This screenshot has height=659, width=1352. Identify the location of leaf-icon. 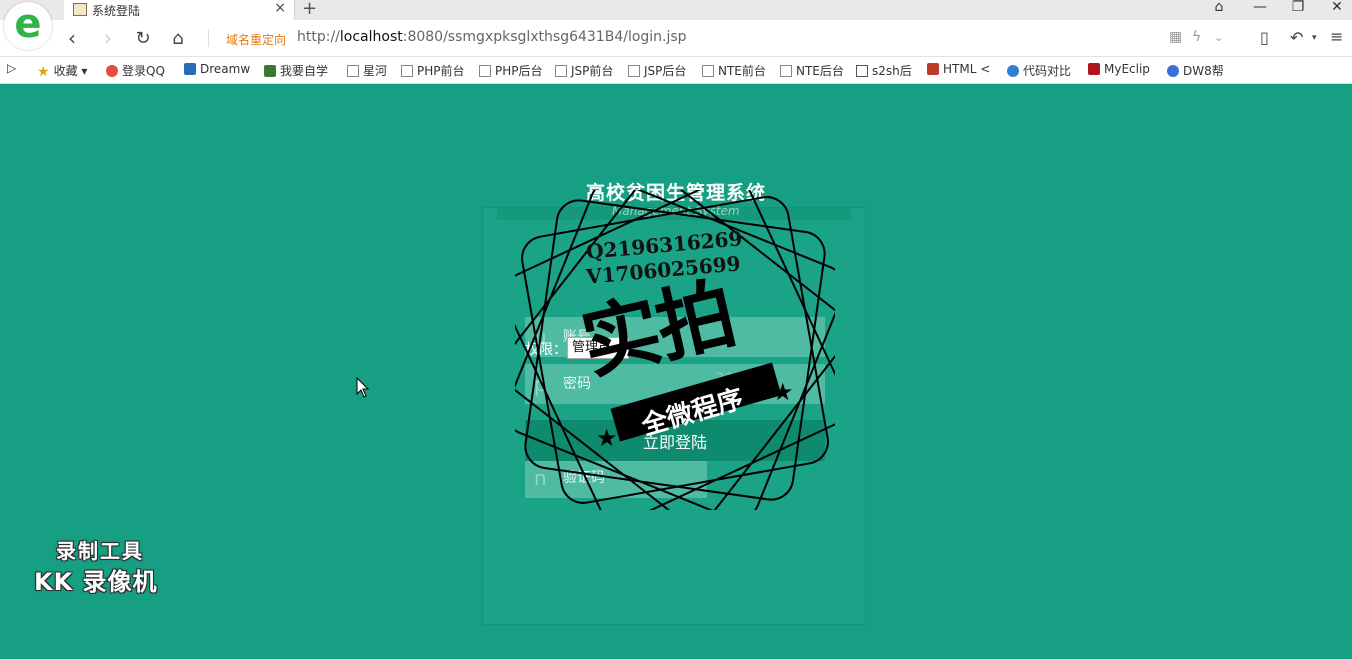
(270, 71).